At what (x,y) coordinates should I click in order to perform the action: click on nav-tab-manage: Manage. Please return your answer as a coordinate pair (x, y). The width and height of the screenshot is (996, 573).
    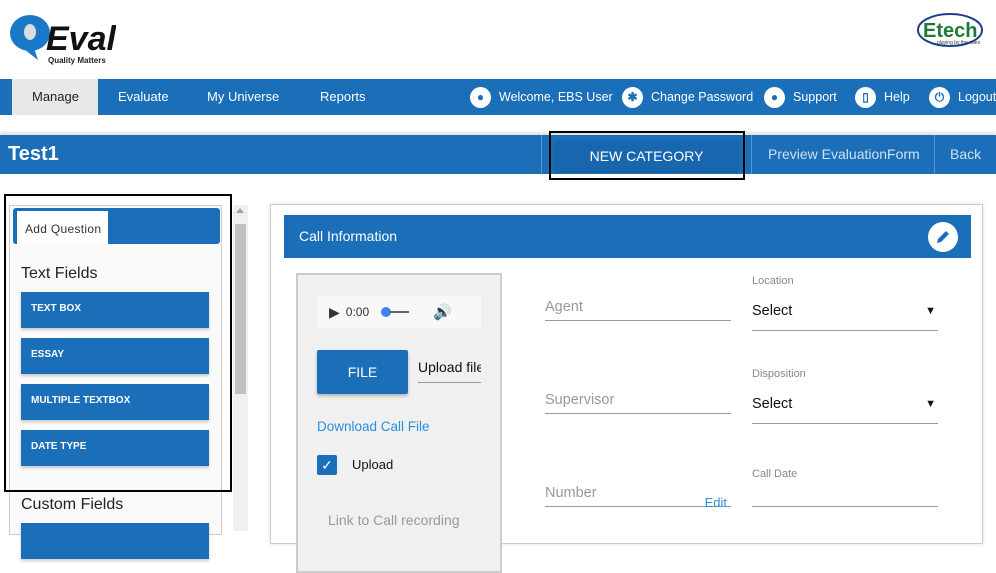
    Looking at the image, I should click on (55, 97).